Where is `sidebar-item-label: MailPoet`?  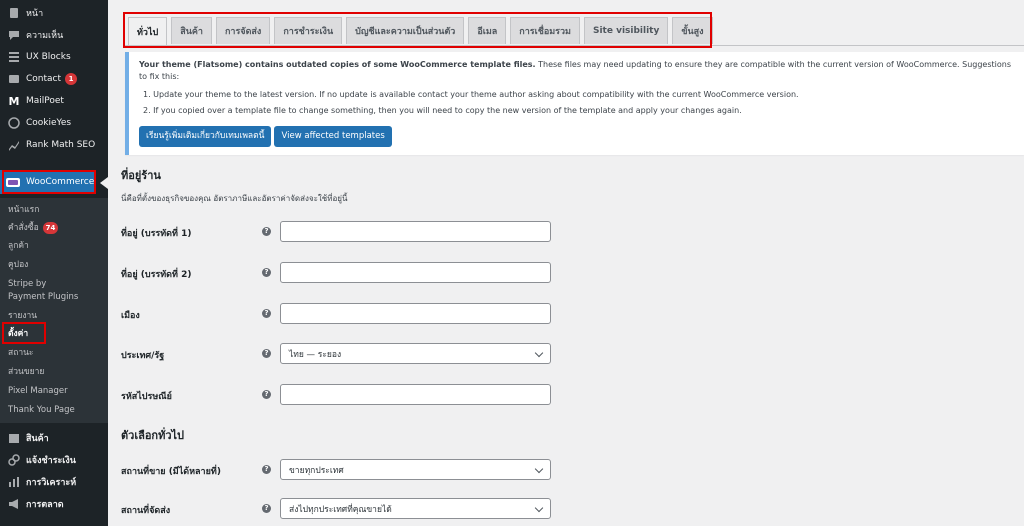
sidebar-item-label: MailPoet is located at coordinates (45, 101).